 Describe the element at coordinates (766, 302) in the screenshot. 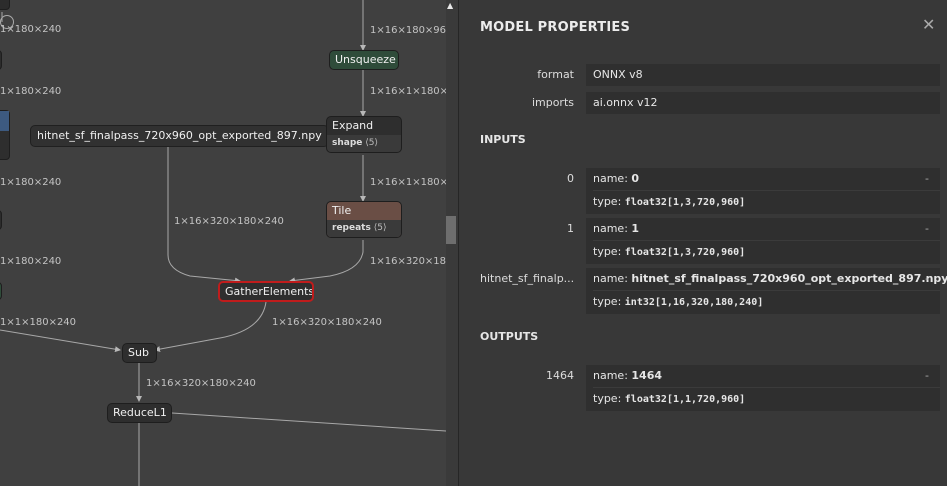

I see `input-type: type: int32[1,16,320,180,240]` at that location.